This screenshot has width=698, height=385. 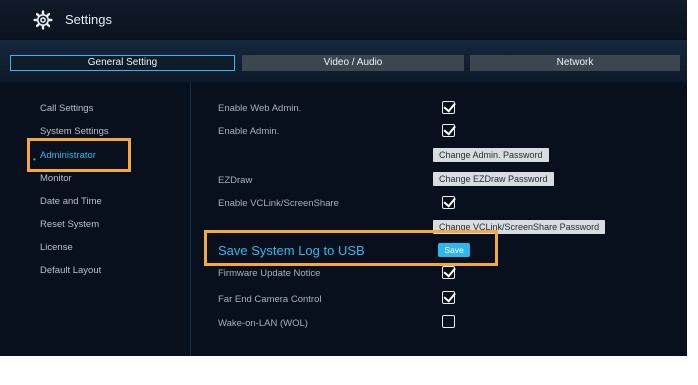 I want to click on sidebar-divider, so click(x=190, y=219).